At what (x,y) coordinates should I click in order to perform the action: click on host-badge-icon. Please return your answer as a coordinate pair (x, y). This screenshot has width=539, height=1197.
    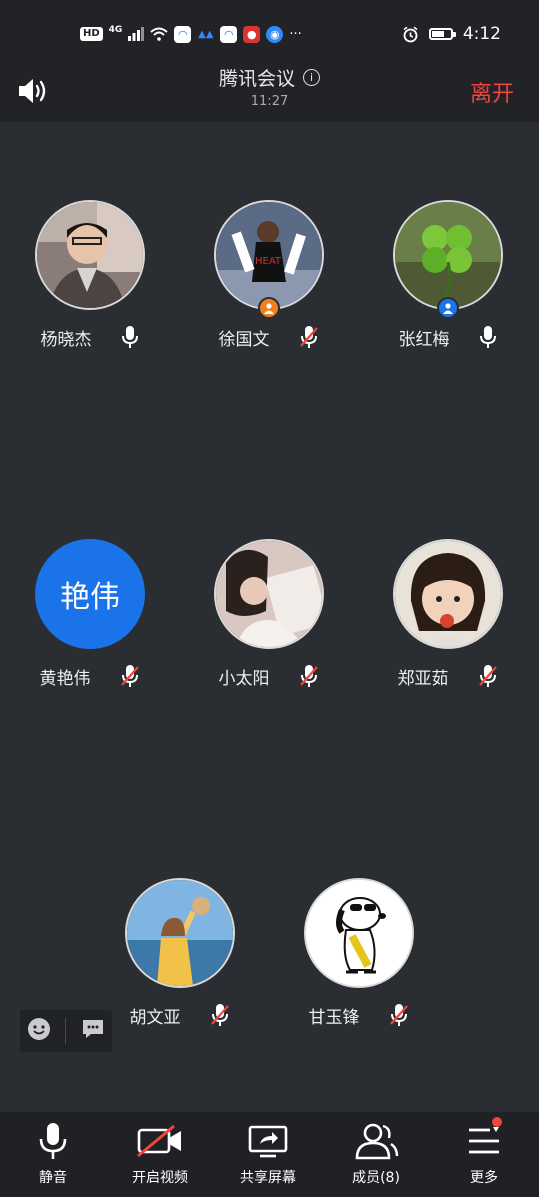
    Looking at the image, I should click on (269, 308).